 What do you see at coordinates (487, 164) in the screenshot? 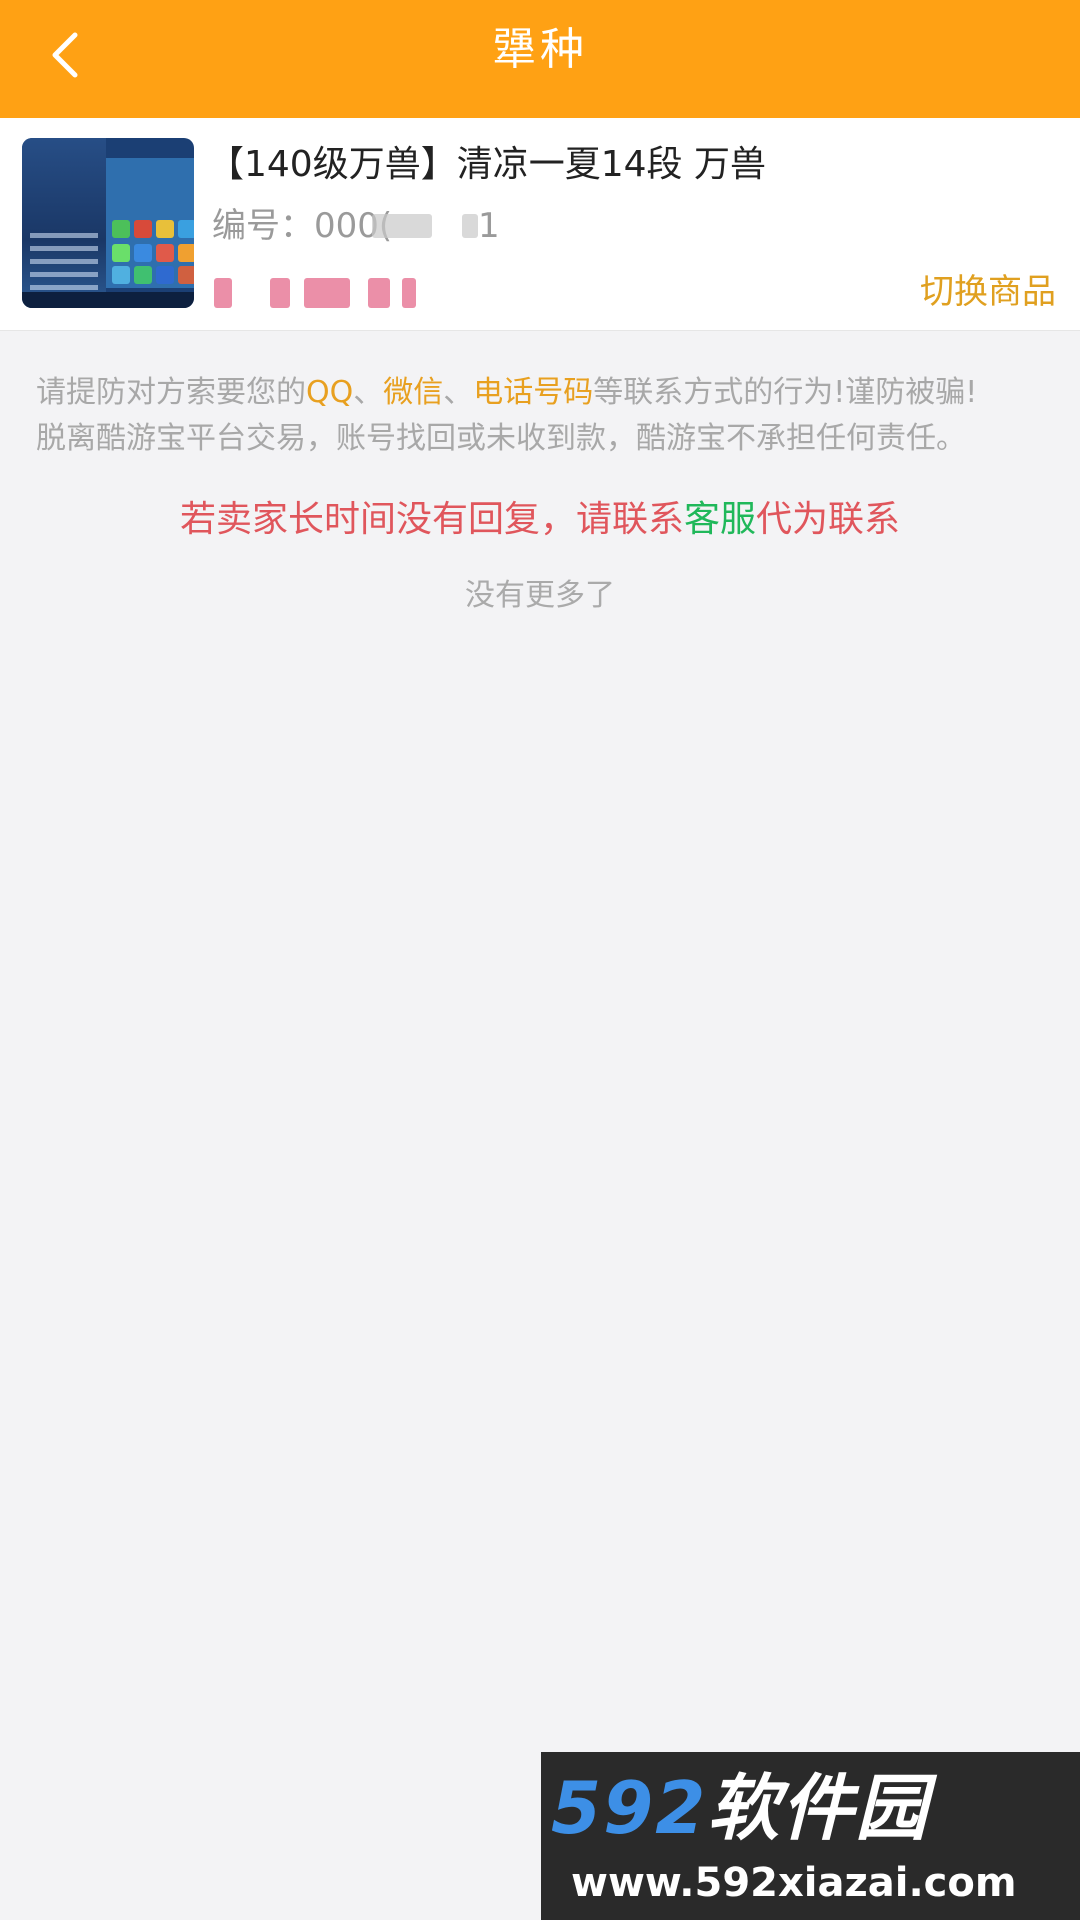
I see `product-title: 【140级万兽】清凉一夏14段 万兽` at bounding box center [487, 164].